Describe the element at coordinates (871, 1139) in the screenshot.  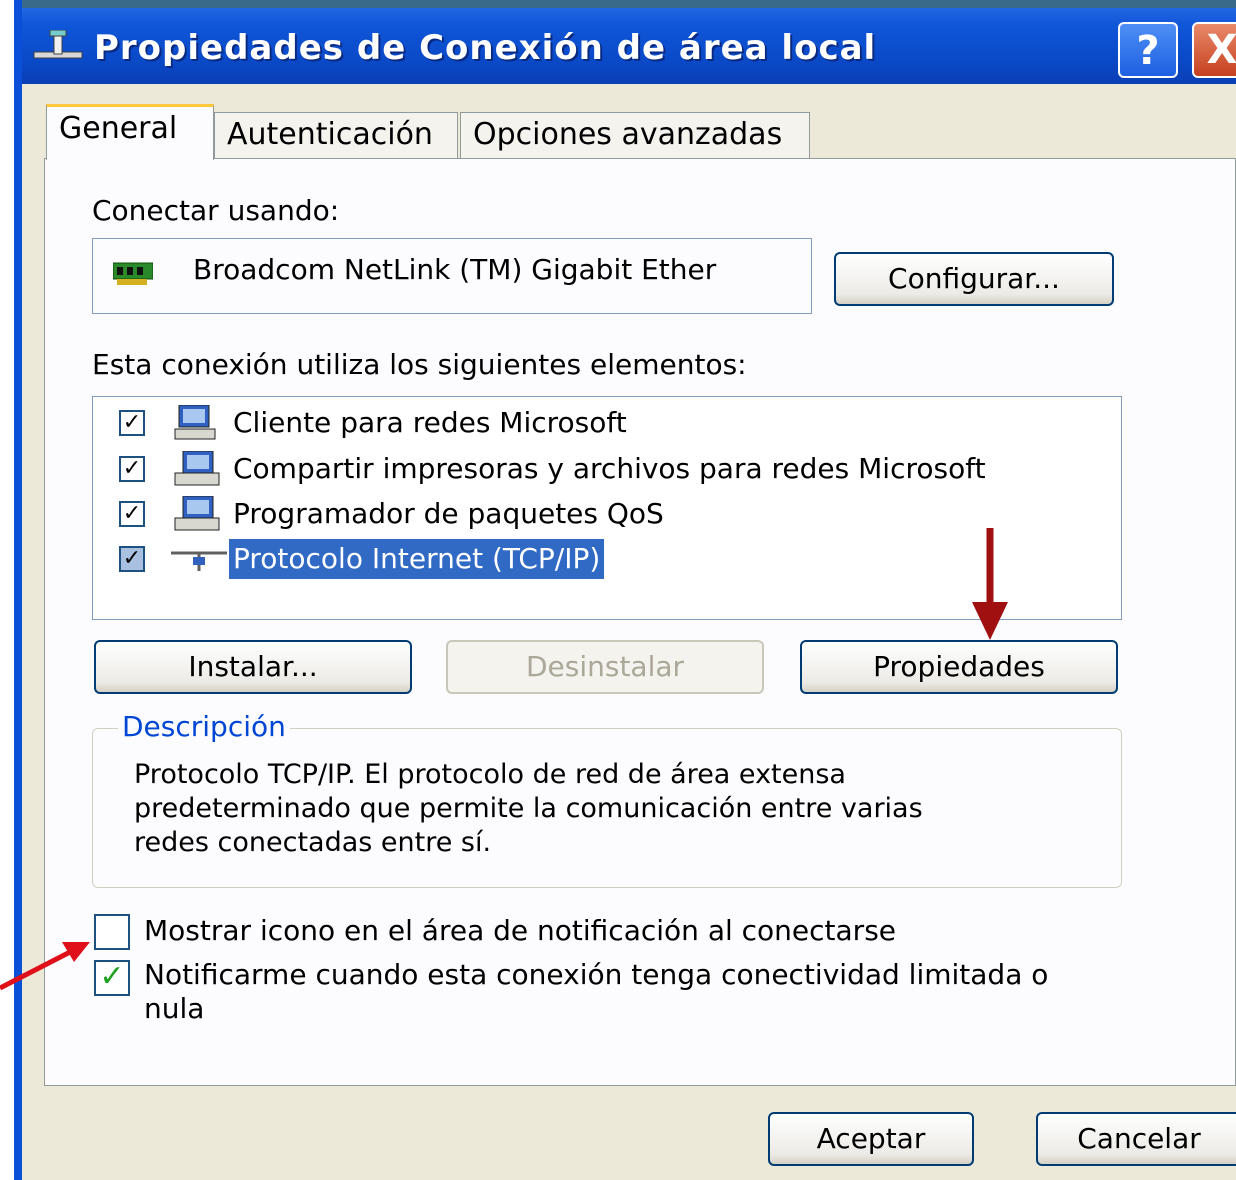
I see `ok-button: Aceptar` at that location.